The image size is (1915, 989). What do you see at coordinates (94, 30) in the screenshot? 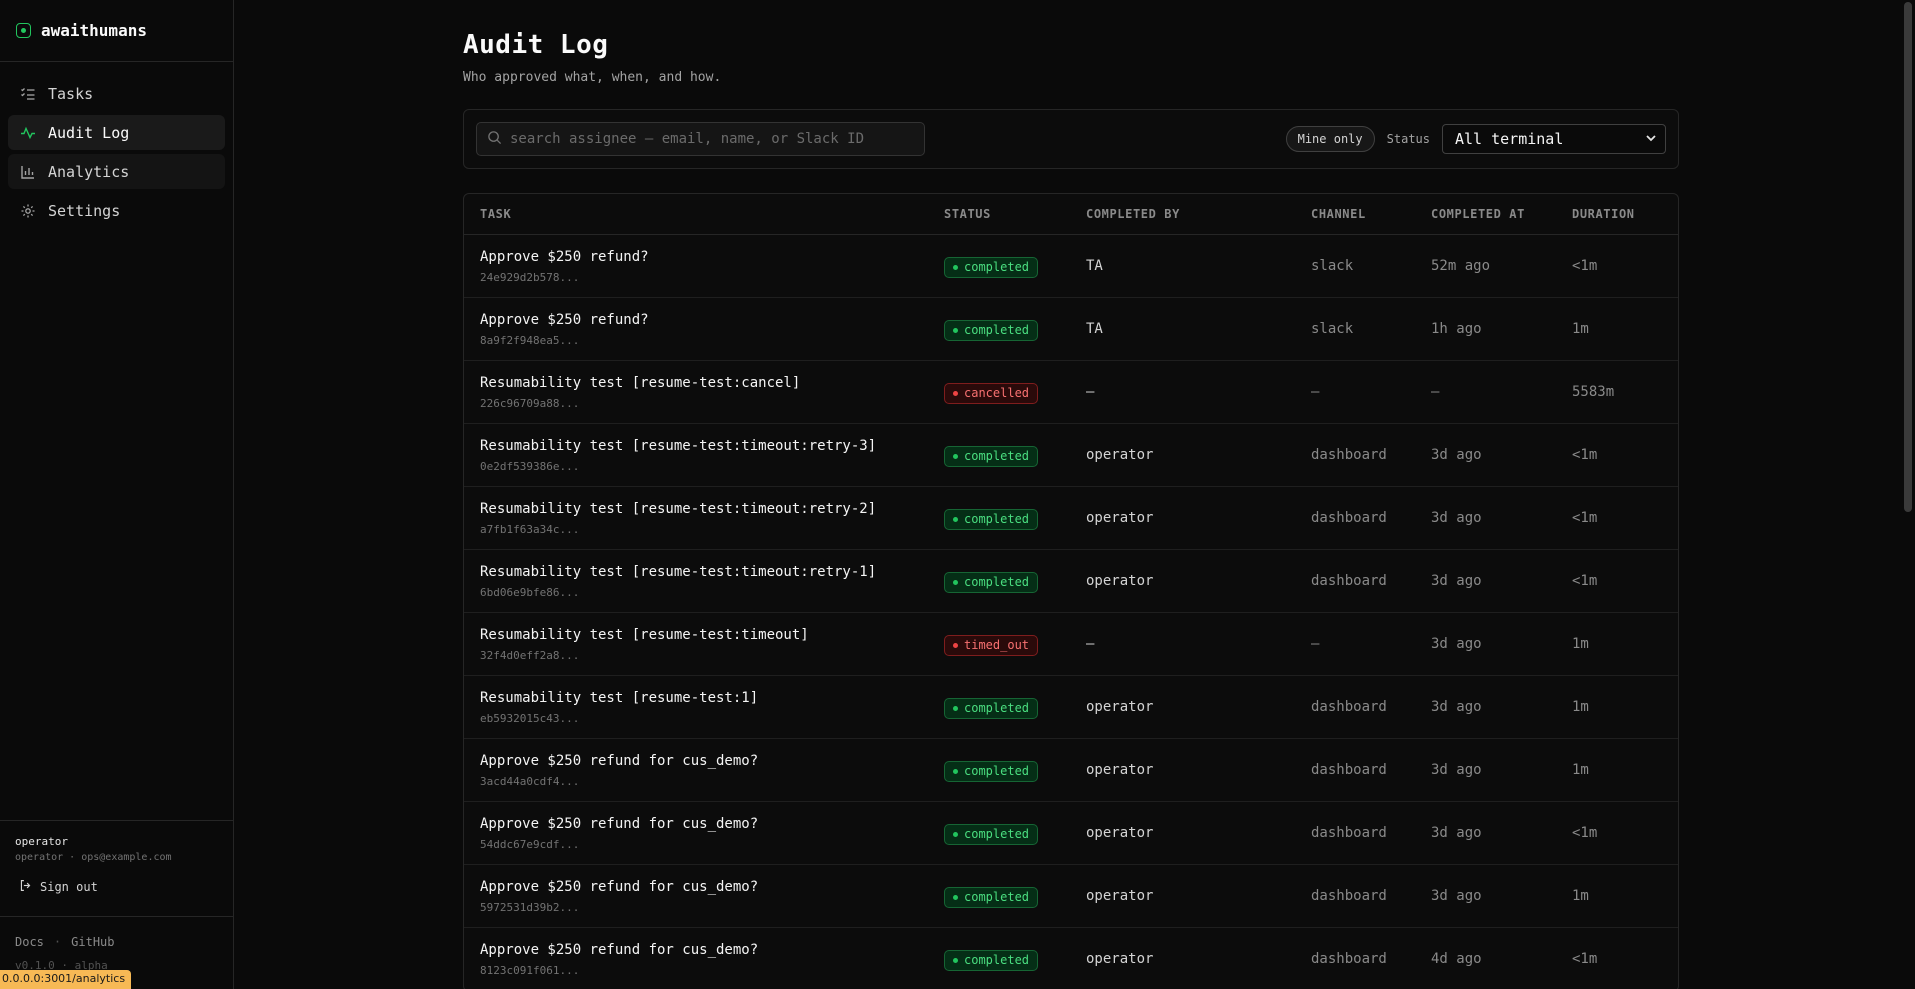
I see `brand-name: awaithumans` at bounding box center [94, 30].